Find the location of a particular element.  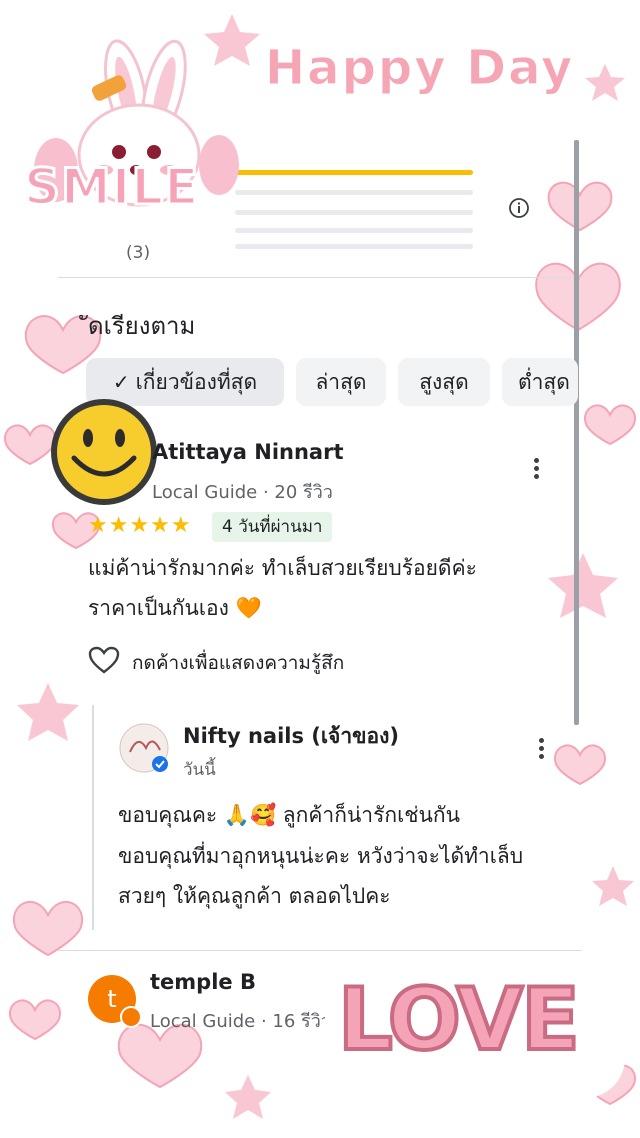

sort-chip-highest: สูงสุด is located at coordinates (444, 382).